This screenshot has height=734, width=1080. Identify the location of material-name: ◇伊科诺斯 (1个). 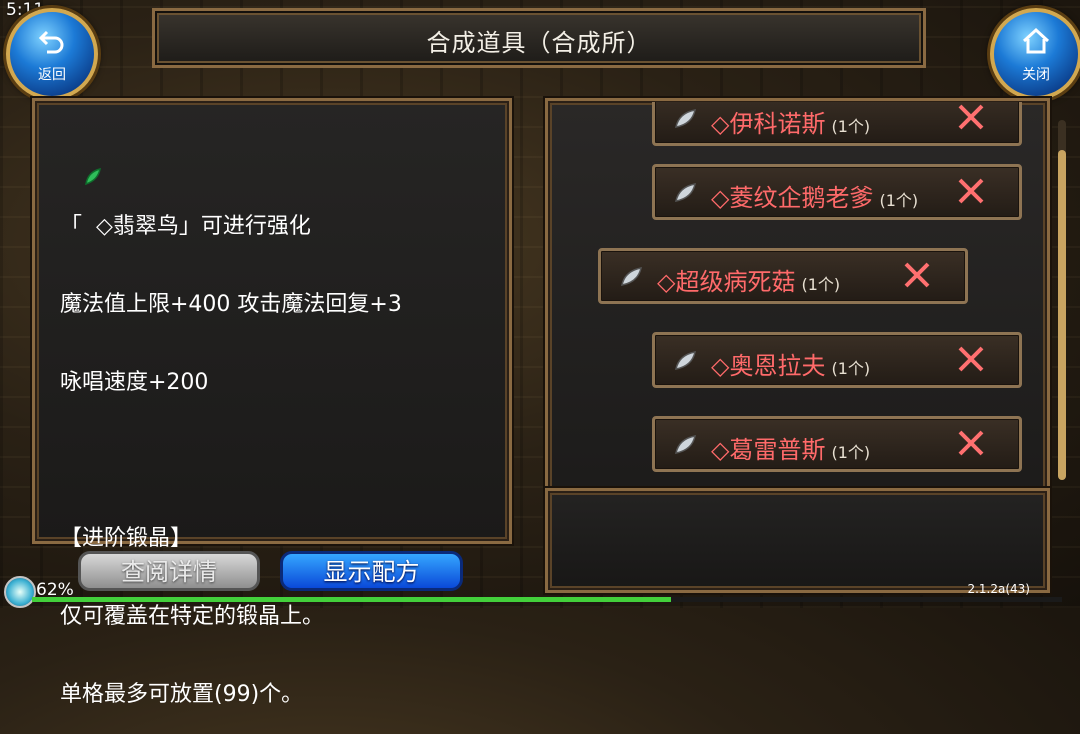
(791, 124).